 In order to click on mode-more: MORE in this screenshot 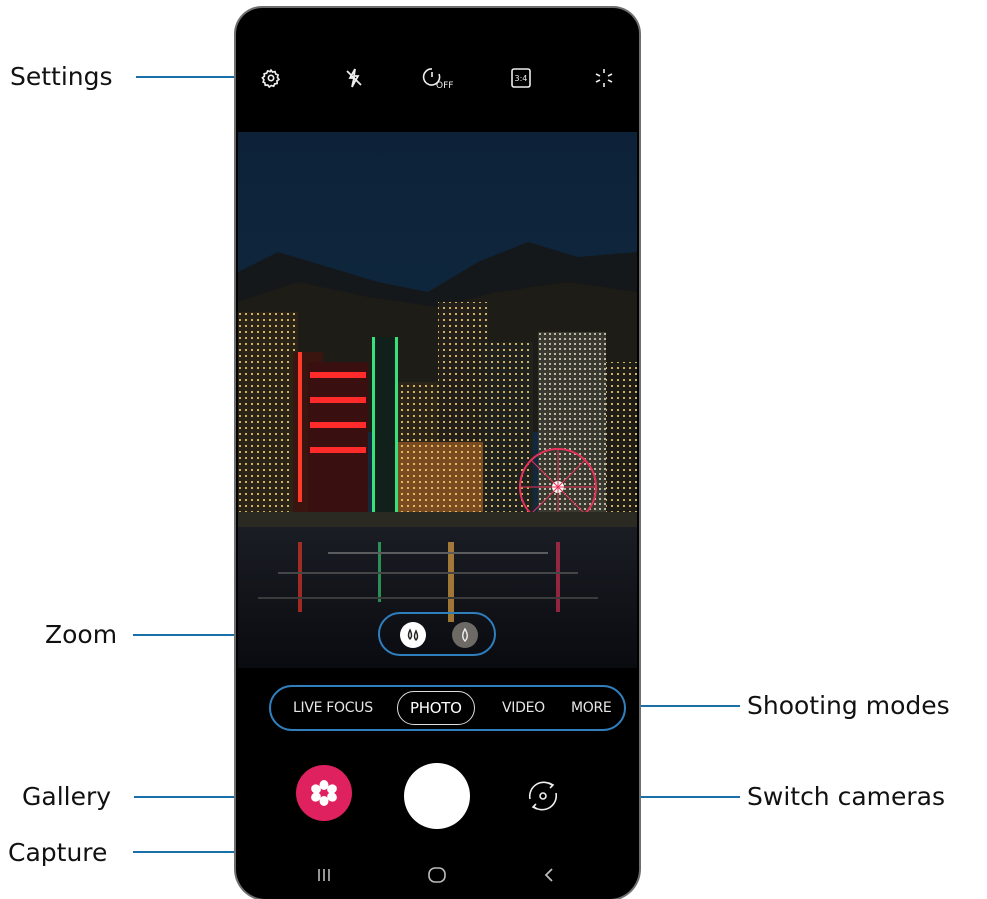, I will do `click(591, 708)`.